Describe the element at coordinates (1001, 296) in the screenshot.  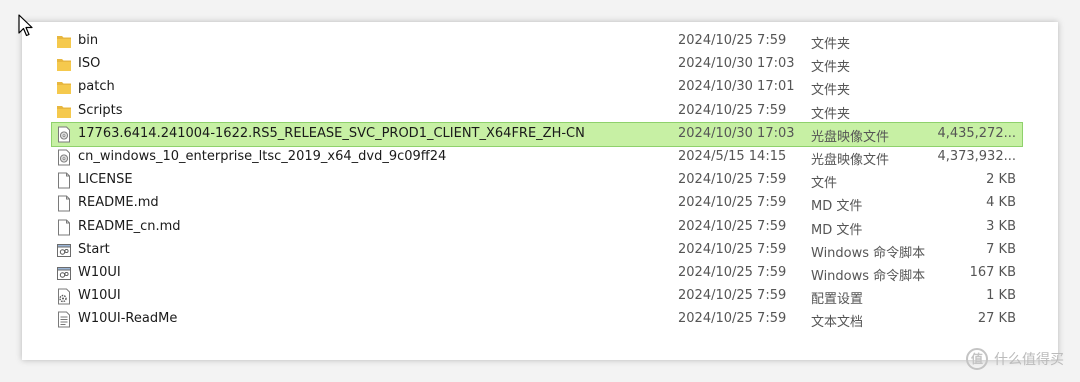
I see `file-size: 1 KB` at that location.